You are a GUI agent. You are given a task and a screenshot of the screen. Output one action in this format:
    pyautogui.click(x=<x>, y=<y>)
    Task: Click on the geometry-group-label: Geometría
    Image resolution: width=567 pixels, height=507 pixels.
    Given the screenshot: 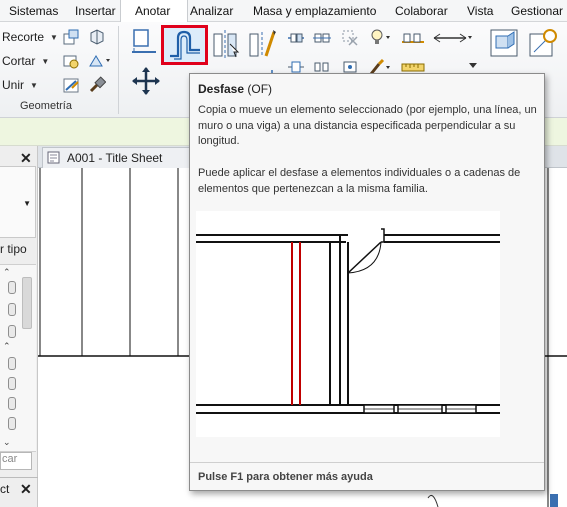 What is the action you would take?
    pyautogui.click(x=46, y=106)
    